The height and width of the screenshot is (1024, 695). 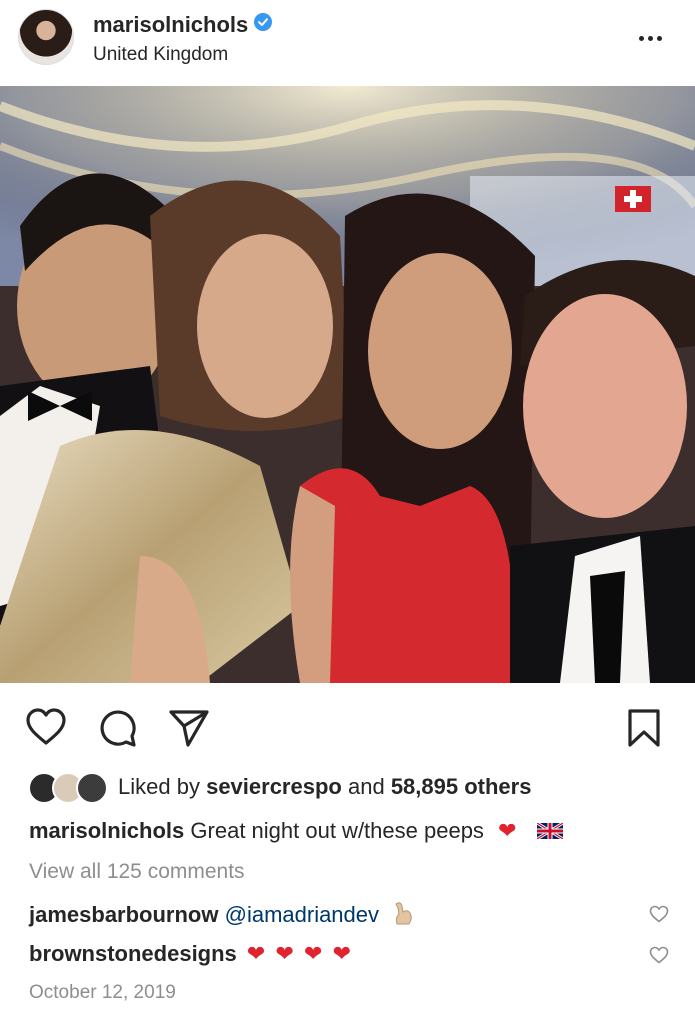 I want to click on bookmark-icon, so click(x=644, y=730).